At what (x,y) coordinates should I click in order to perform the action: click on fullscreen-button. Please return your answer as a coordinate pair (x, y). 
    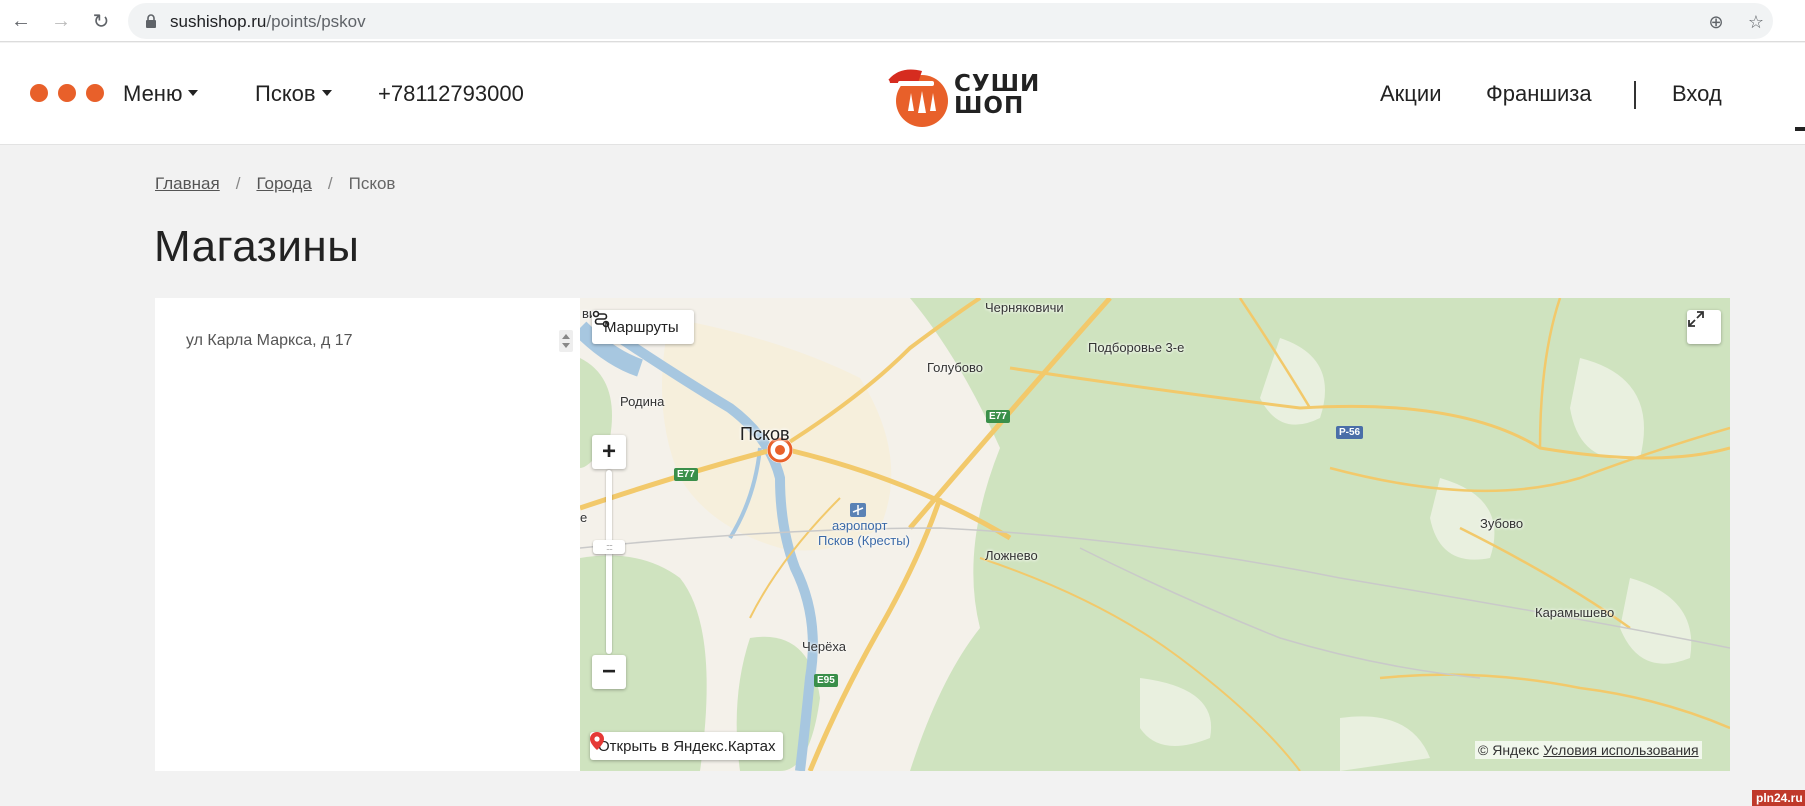
    Looking at the image, I should click on (1704, 327).